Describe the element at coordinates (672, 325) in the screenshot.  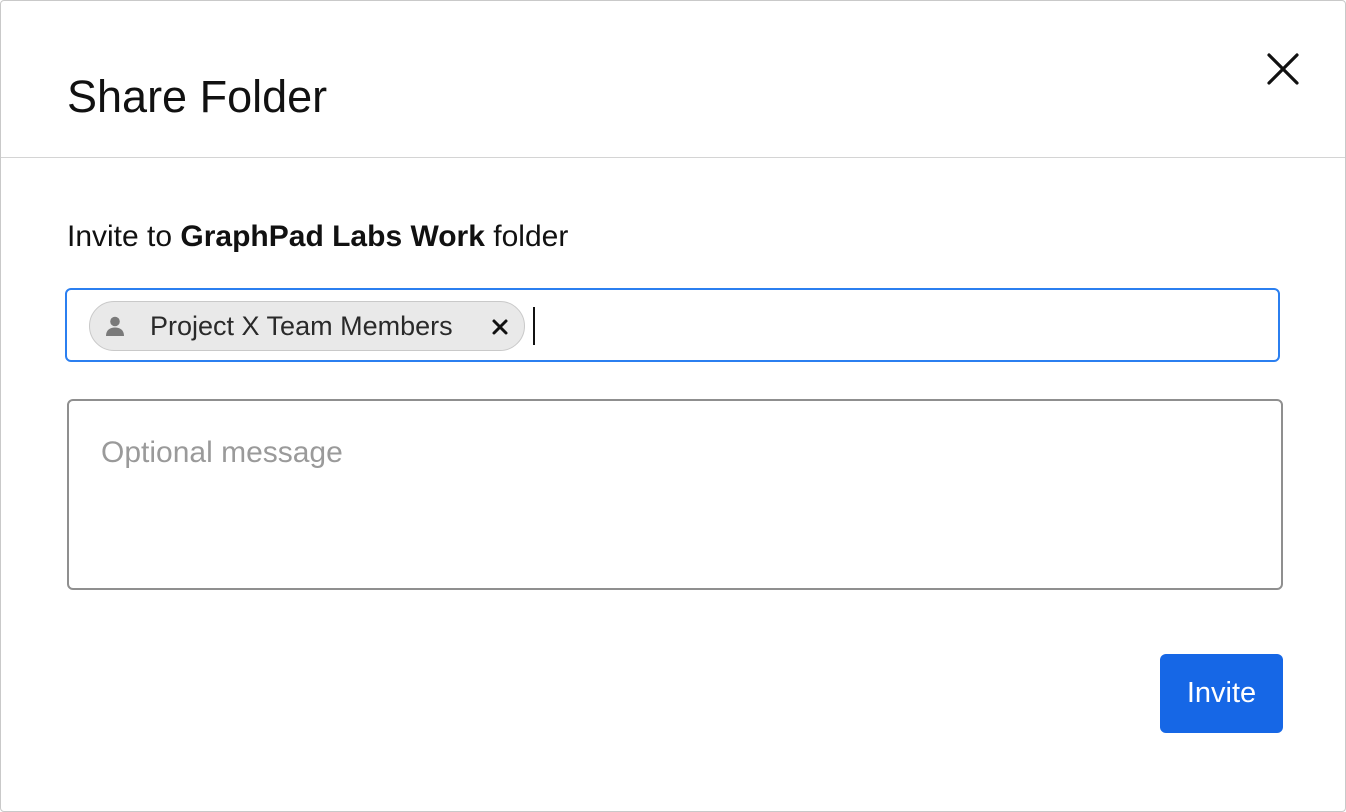
I see `recipient-input: Project X Team Members` at that location.